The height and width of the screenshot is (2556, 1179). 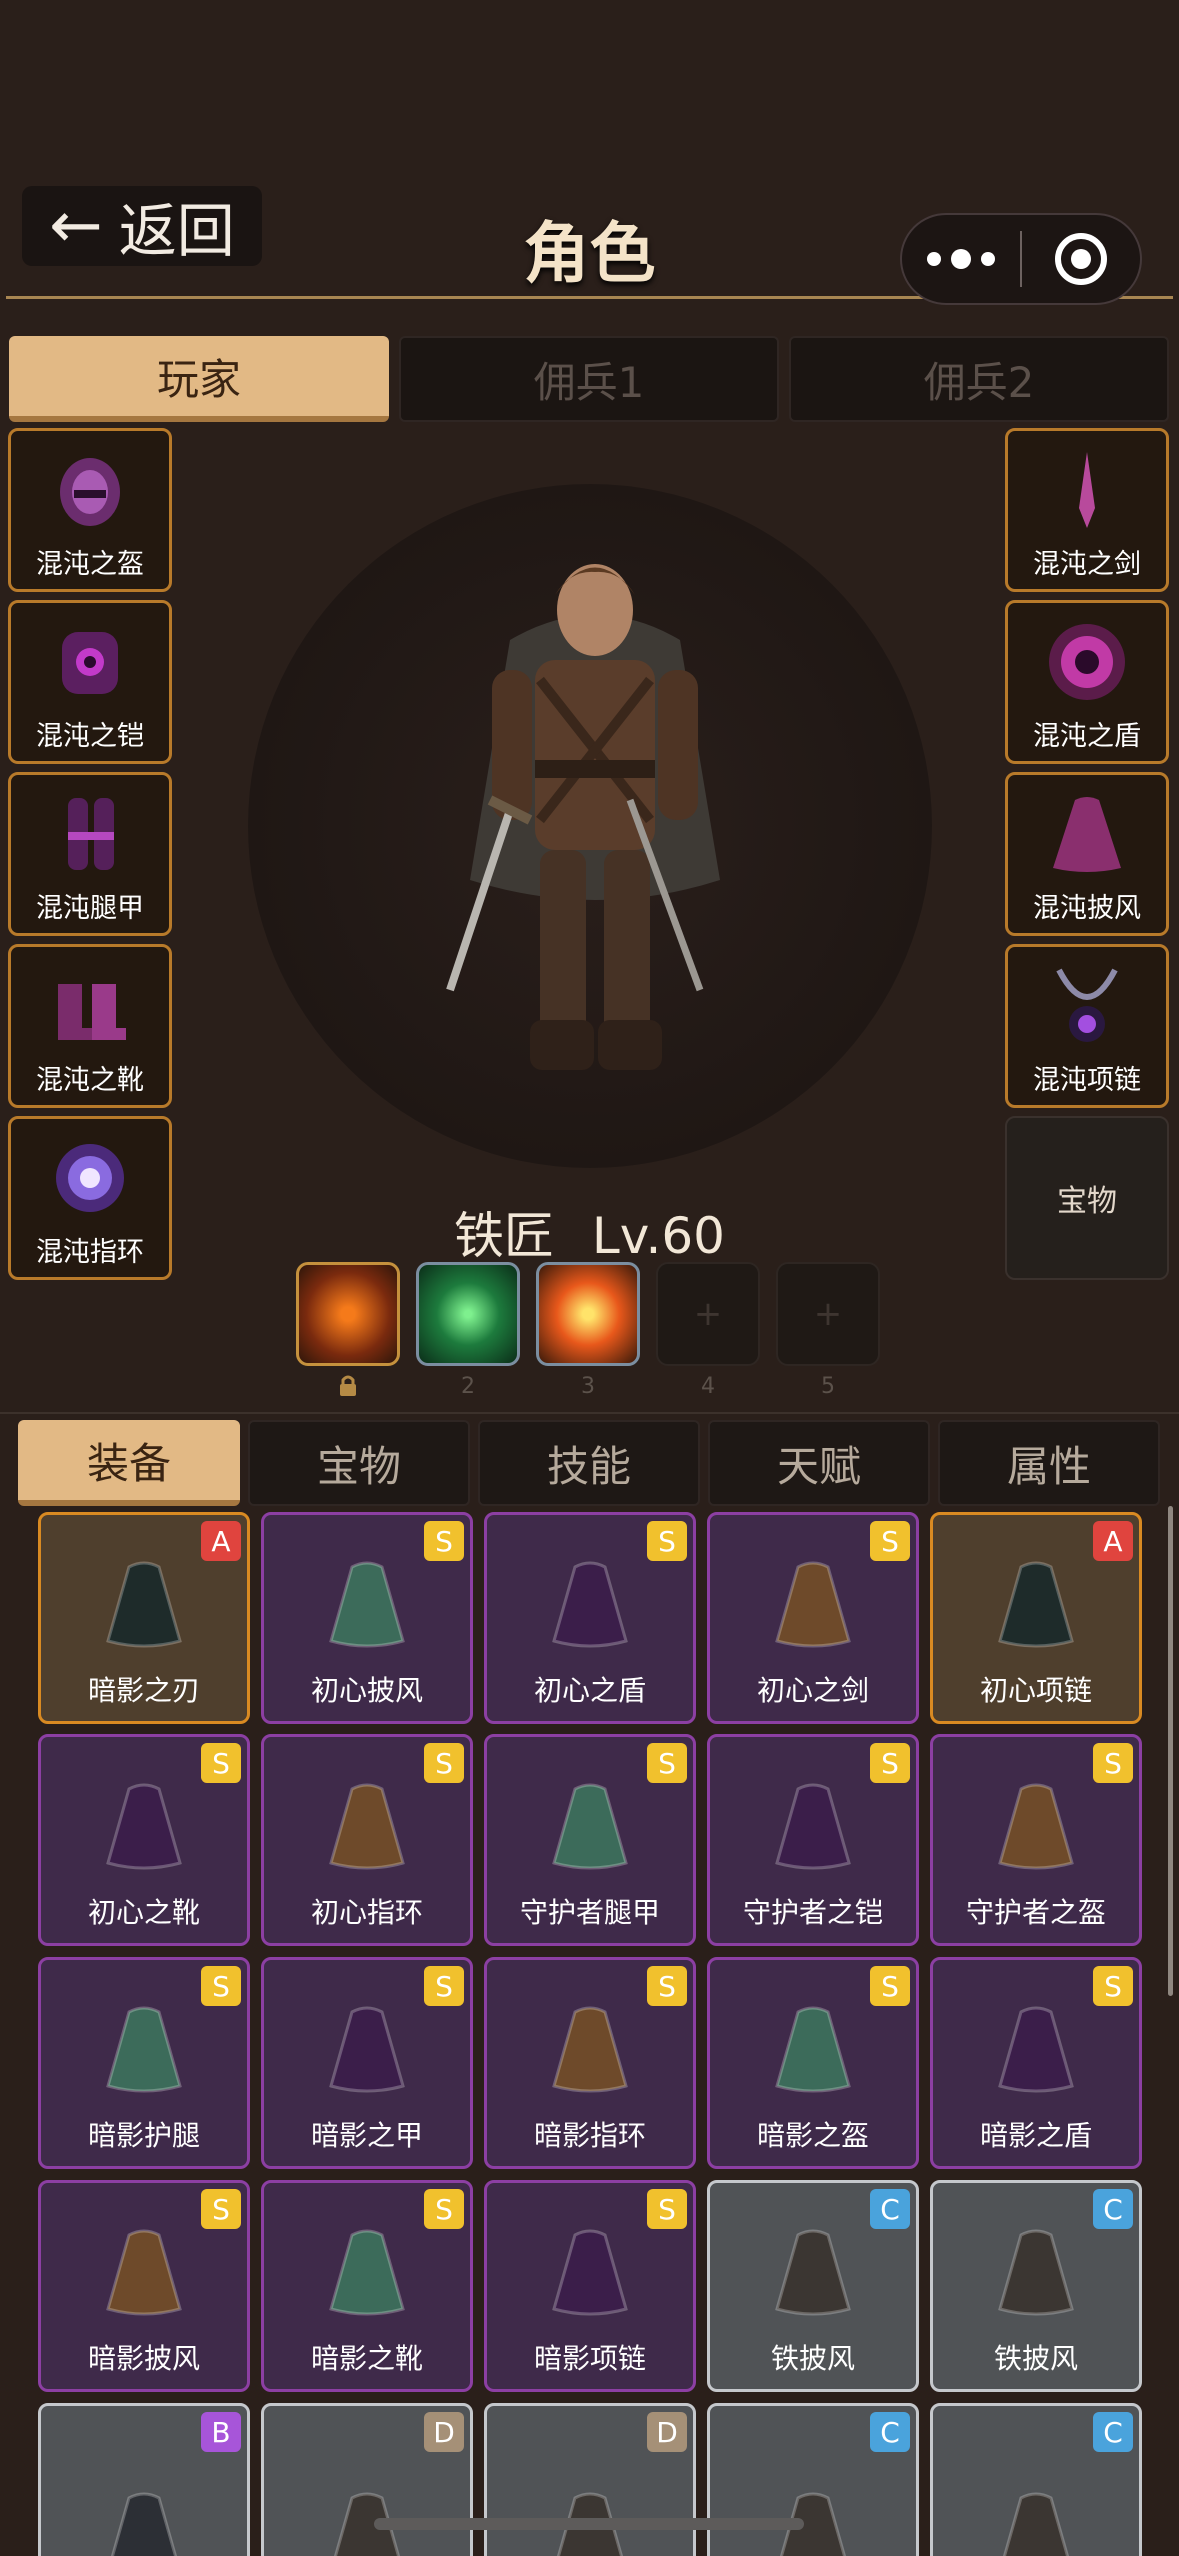 I want to click on tab-attributes: 属性, so click(x=1049, y=1463).